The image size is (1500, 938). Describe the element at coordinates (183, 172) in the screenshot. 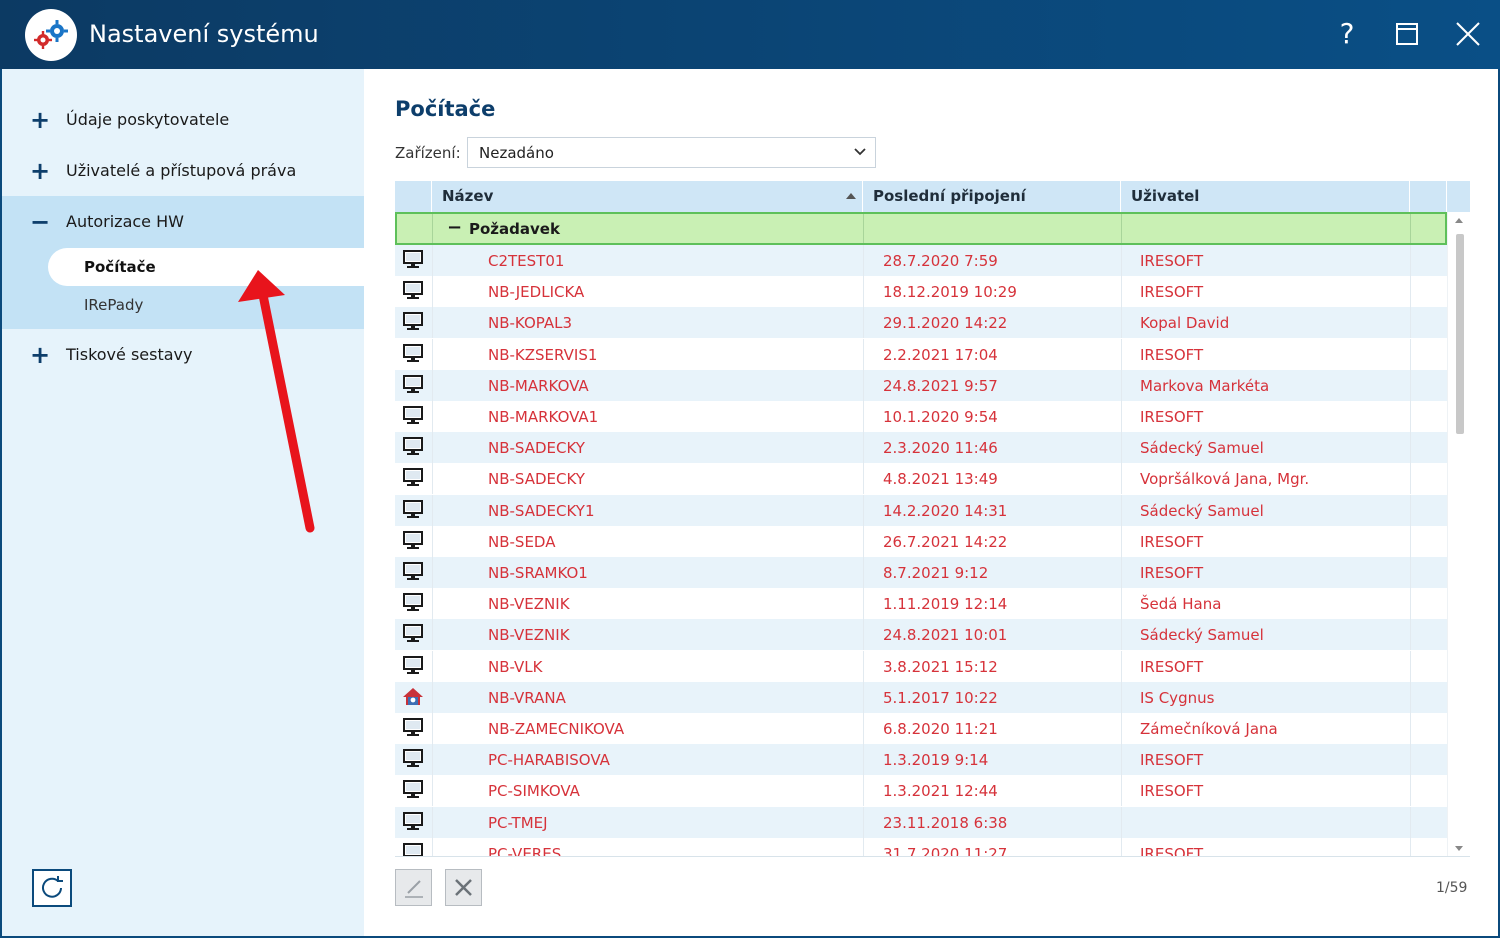

I see `sidebar-item-users-rights: + Uživatelé a přístupová práva` at that location.